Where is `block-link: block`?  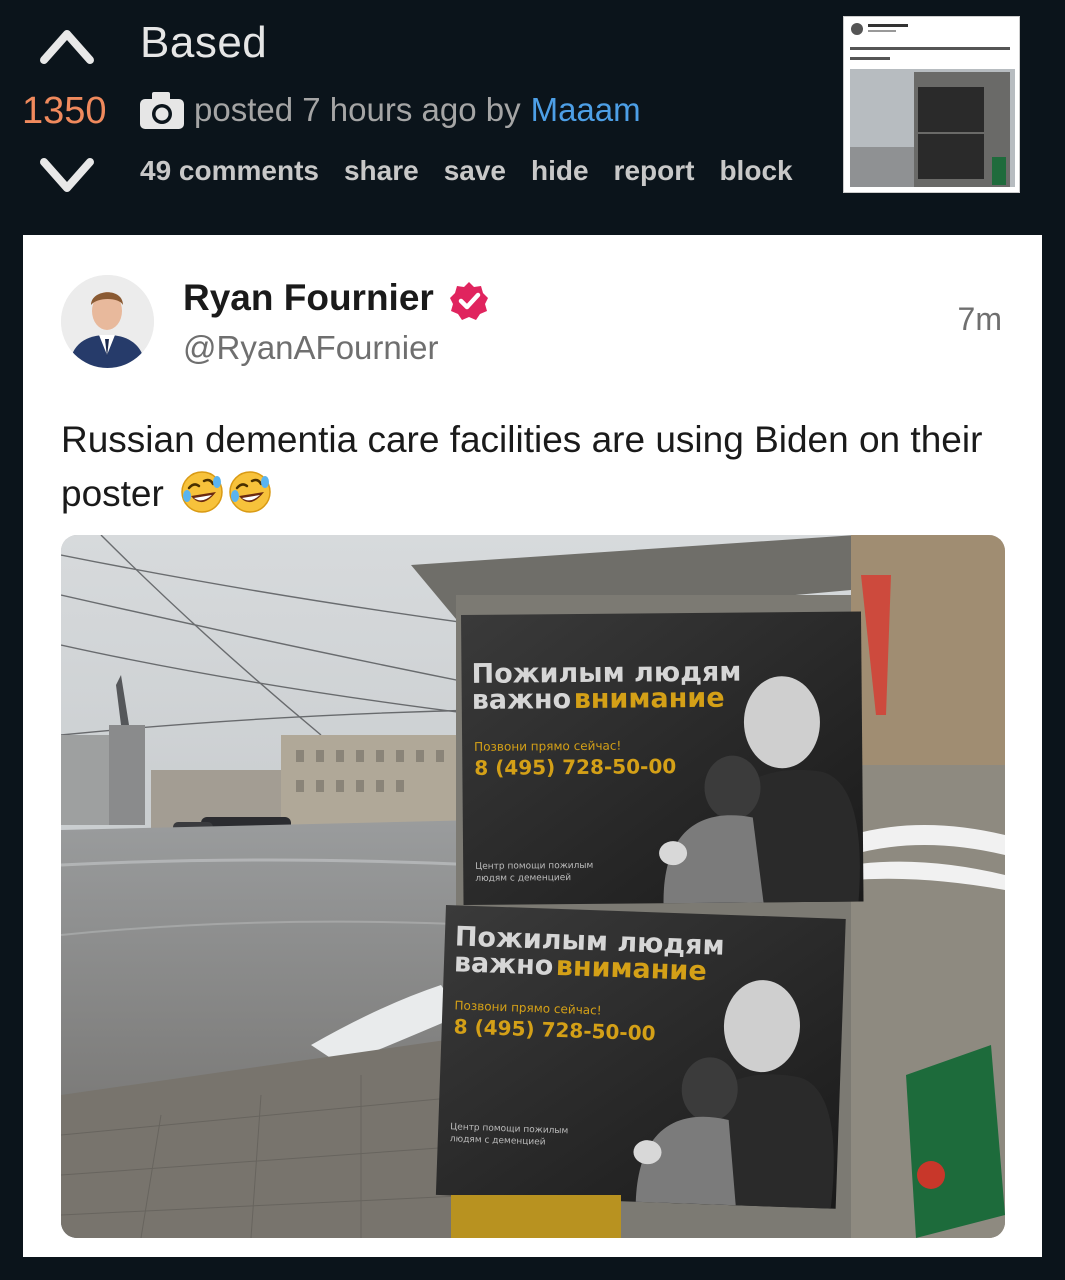 block-link: block is located at coordinates (755, 171).